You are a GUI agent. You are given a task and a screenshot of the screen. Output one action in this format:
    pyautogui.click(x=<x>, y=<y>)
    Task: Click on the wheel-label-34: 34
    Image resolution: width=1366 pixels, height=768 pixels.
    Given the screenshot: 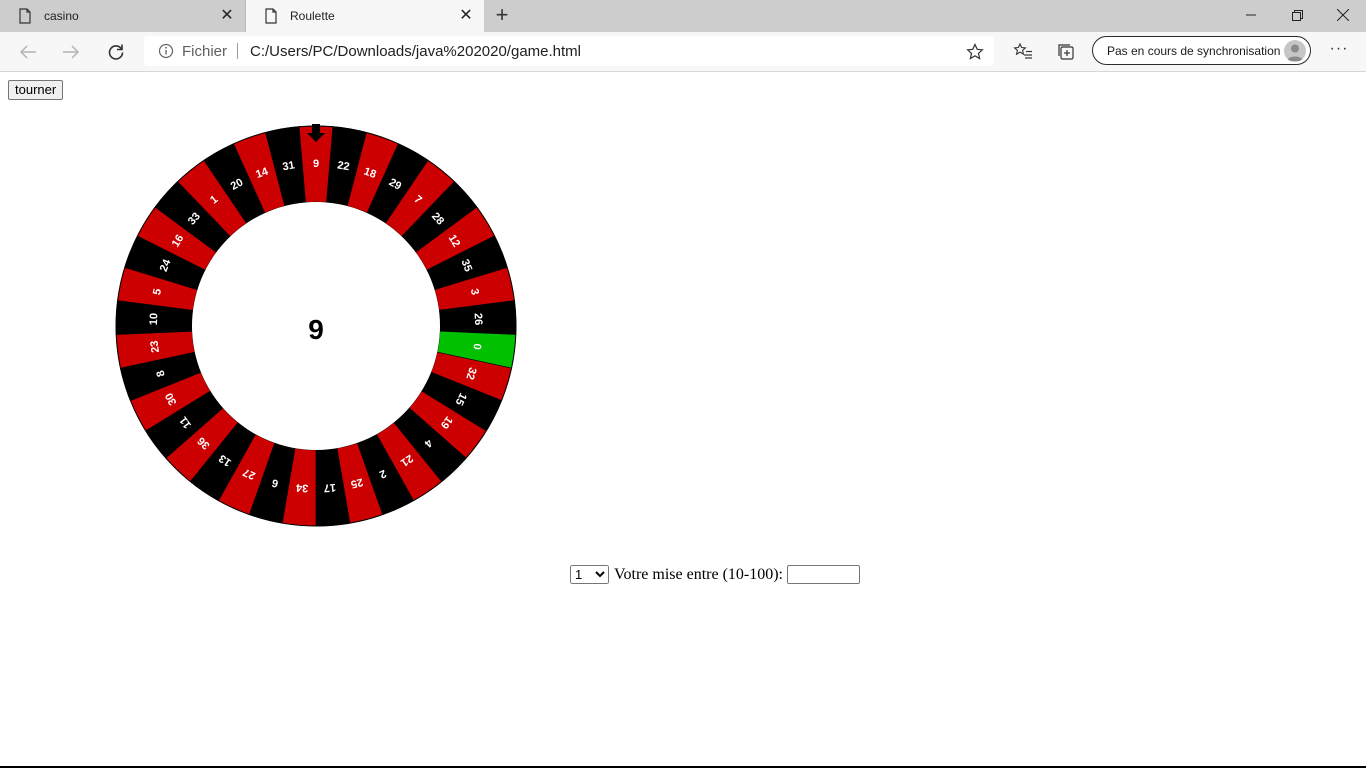 What is the action you would take?
    pyautogui.click(x=302, y=487)
    